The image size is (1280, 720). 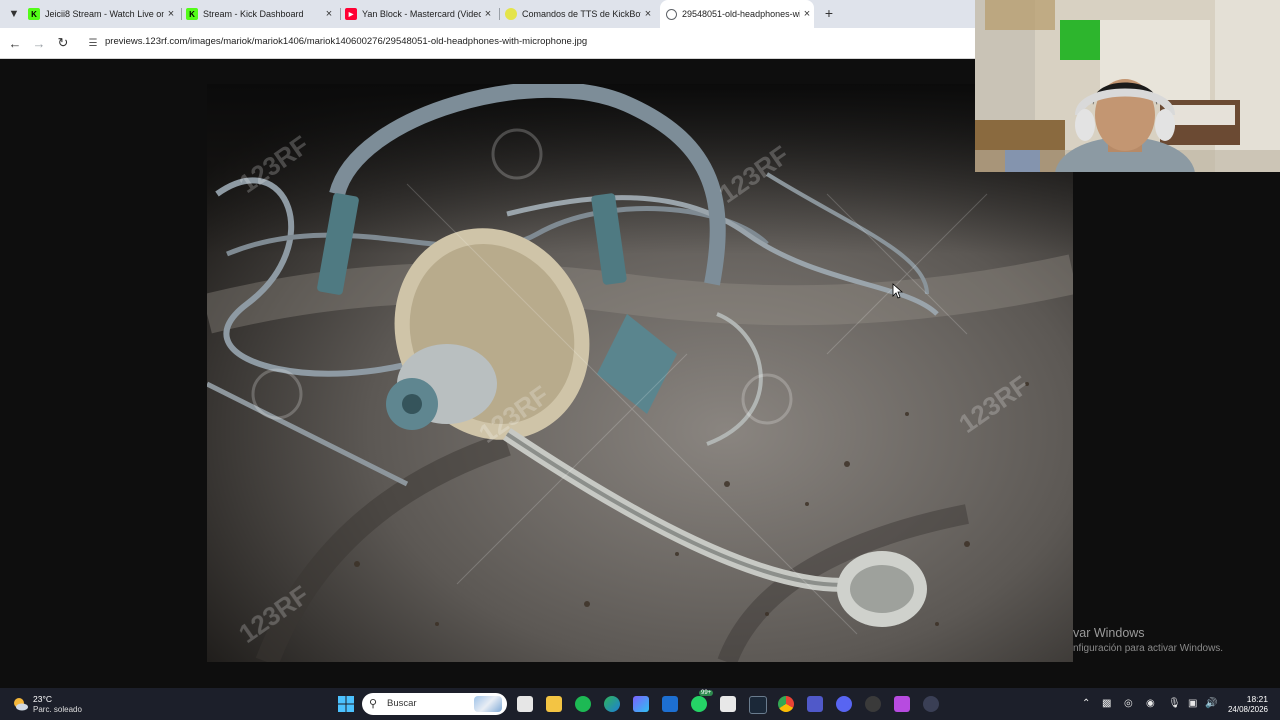 I want to click on mouse-cursor-icon, so click(x=898, y=291).